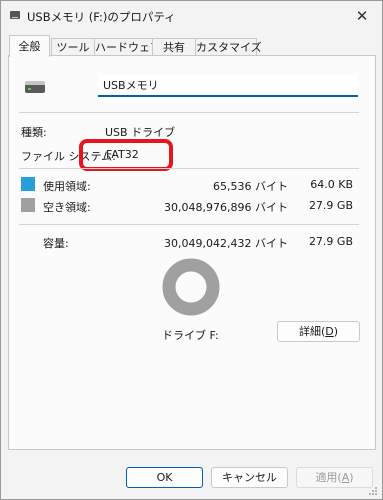  Describe the element at coordinates (330, 241) in the screenshot. I see `capacity-size: 27.9 GB` at that location.